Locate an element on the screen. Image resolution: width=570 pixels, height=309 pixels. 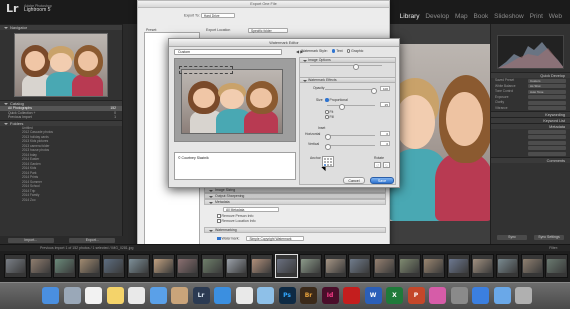
itunes-icon is located at coordinates (437, 295).